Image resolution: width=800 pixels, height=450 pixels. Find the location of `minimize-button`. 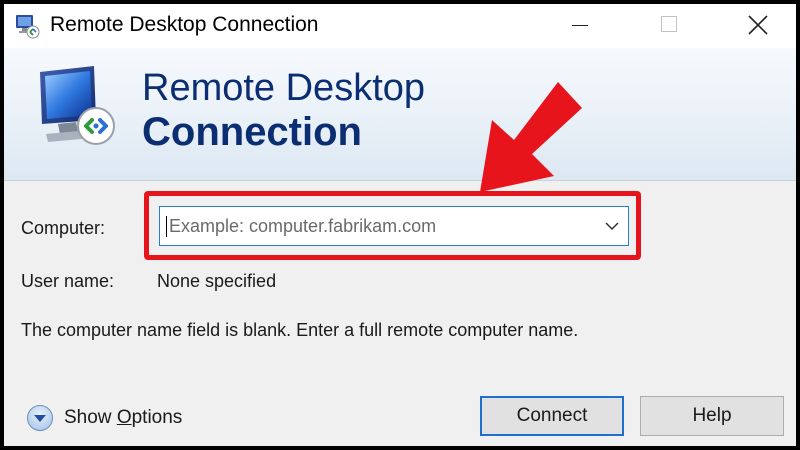

minimize-button is located at coordinates (579, 26).